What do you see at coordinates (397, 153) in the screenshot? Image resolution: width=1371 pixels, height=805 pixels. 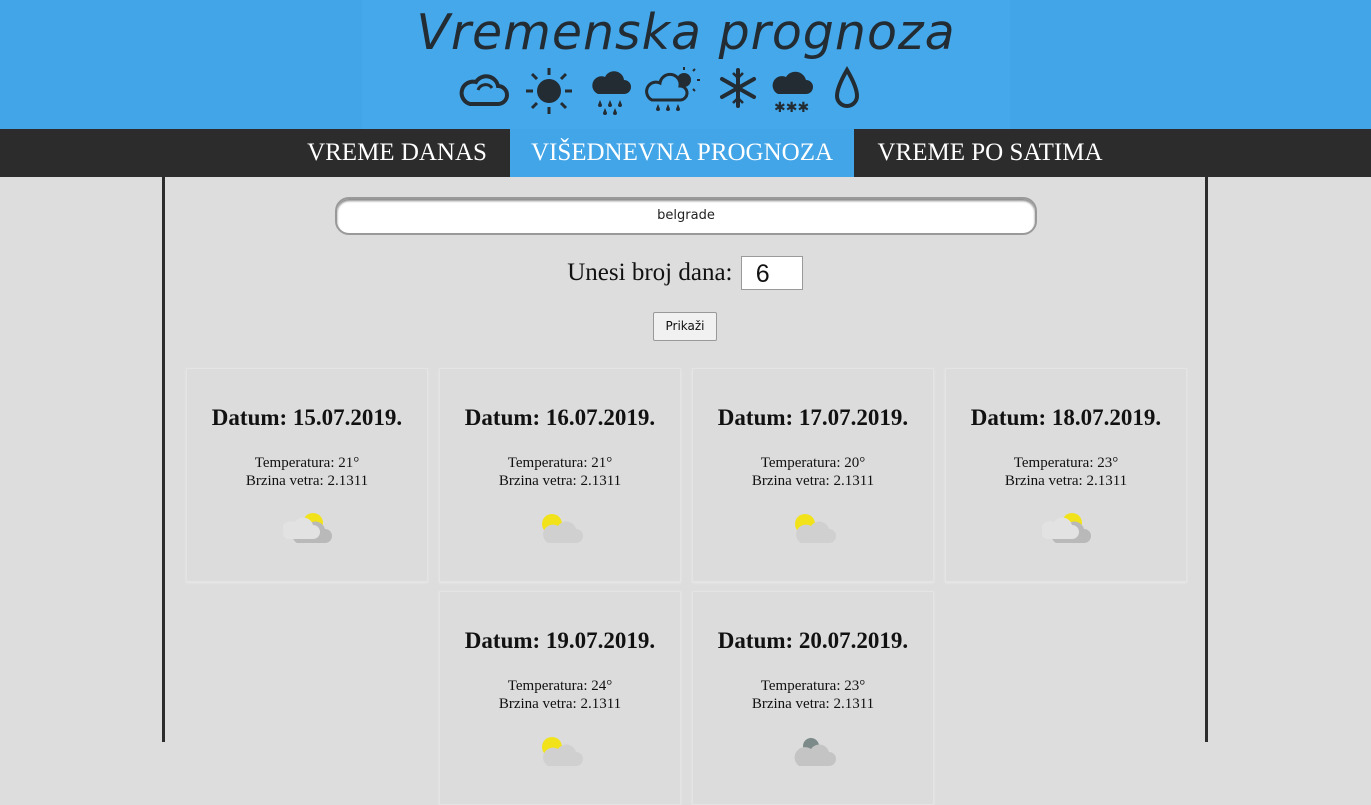 I see `nav-item-vreme-danas: VREME DANAS` at bounding box center [397, 153].